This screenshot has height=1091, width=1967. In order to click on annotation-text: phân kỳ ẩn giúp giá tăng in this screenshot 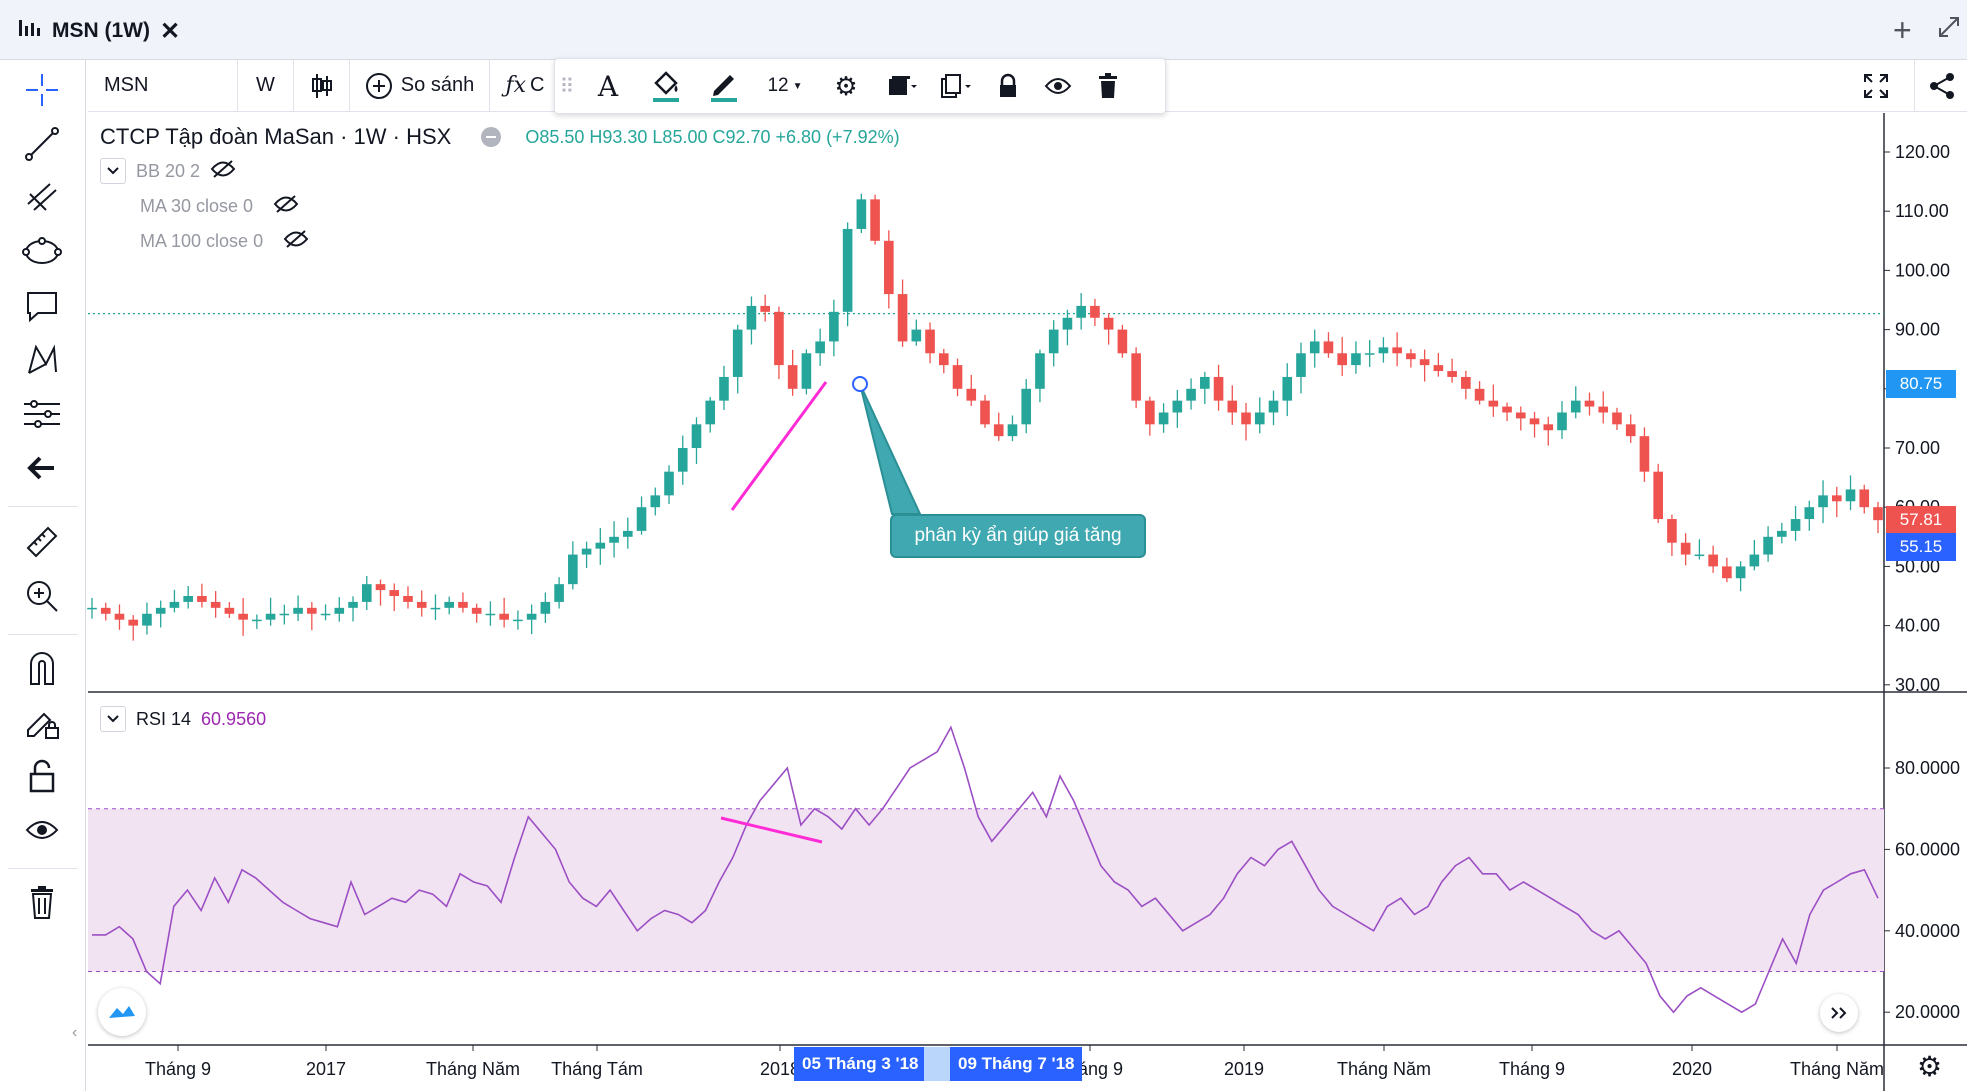, I will do `click(1018, 535)`.